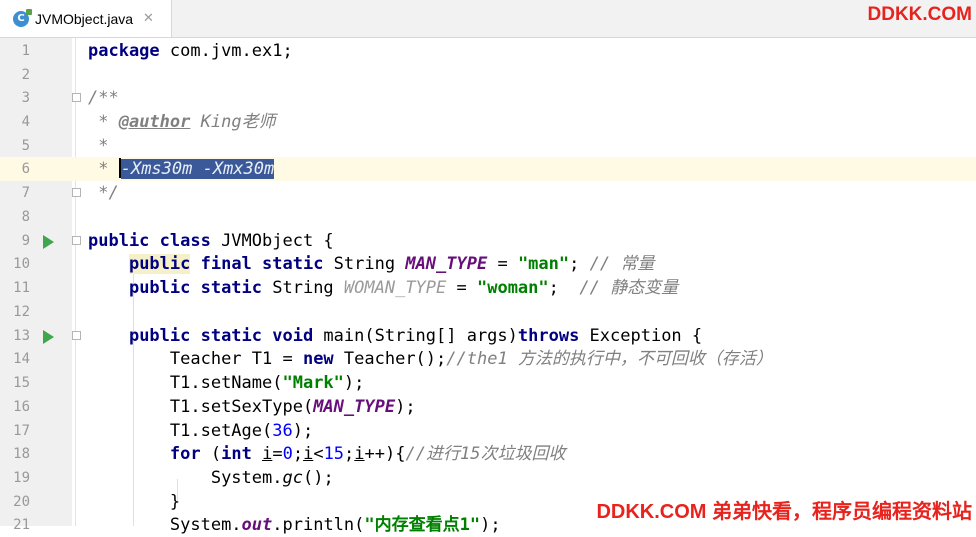 Image resolution: width=976 pixels, height=537 pixels. I want to click on tab-filename: JVMObject.java, so click(84, 18).